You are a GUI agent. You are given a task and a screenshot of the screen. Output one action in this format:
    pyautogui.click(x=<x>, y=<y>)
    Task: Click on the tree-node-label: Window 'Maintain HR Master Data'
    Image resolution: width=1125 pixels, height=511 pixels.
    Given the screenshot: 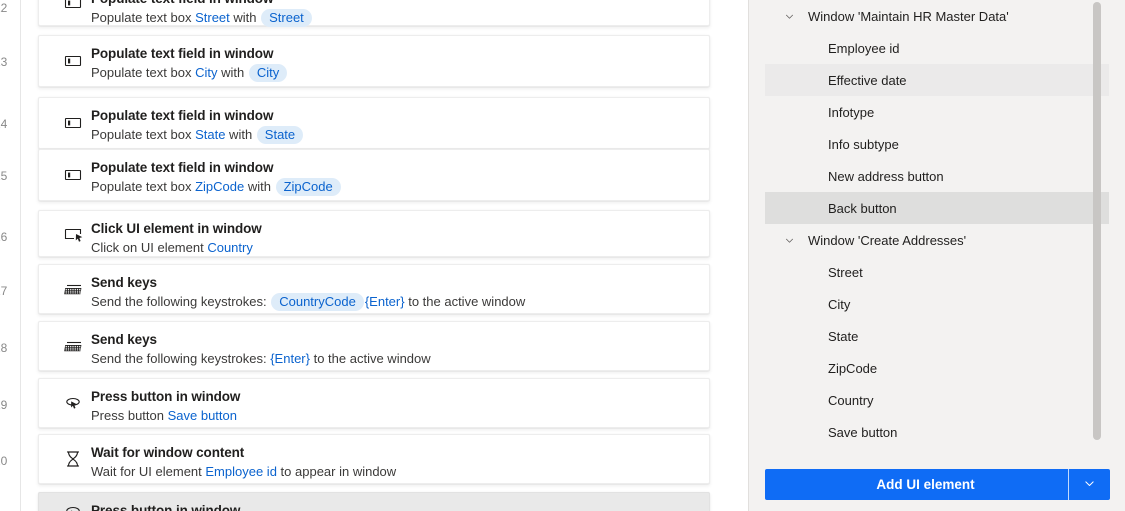 What is the action you would take?
    pyautogui.click(x=908, y=16)
    